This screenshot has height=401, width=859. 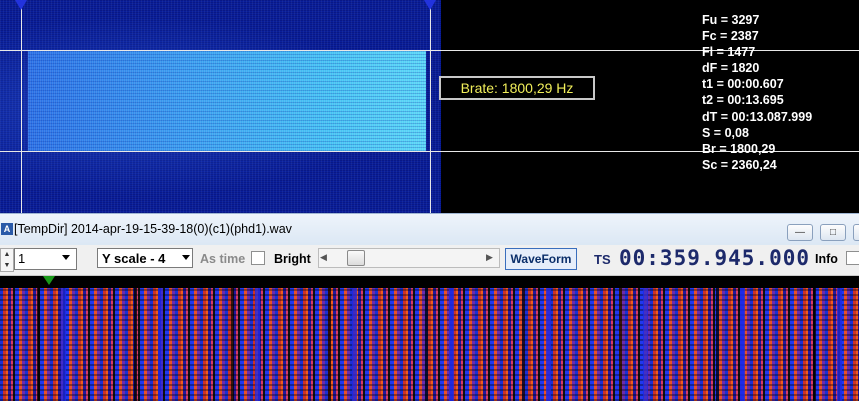 What do you see at coordinates (21, 106) in the screenshot?
I see `start-time-cursor` at bounding box center [21, 106].